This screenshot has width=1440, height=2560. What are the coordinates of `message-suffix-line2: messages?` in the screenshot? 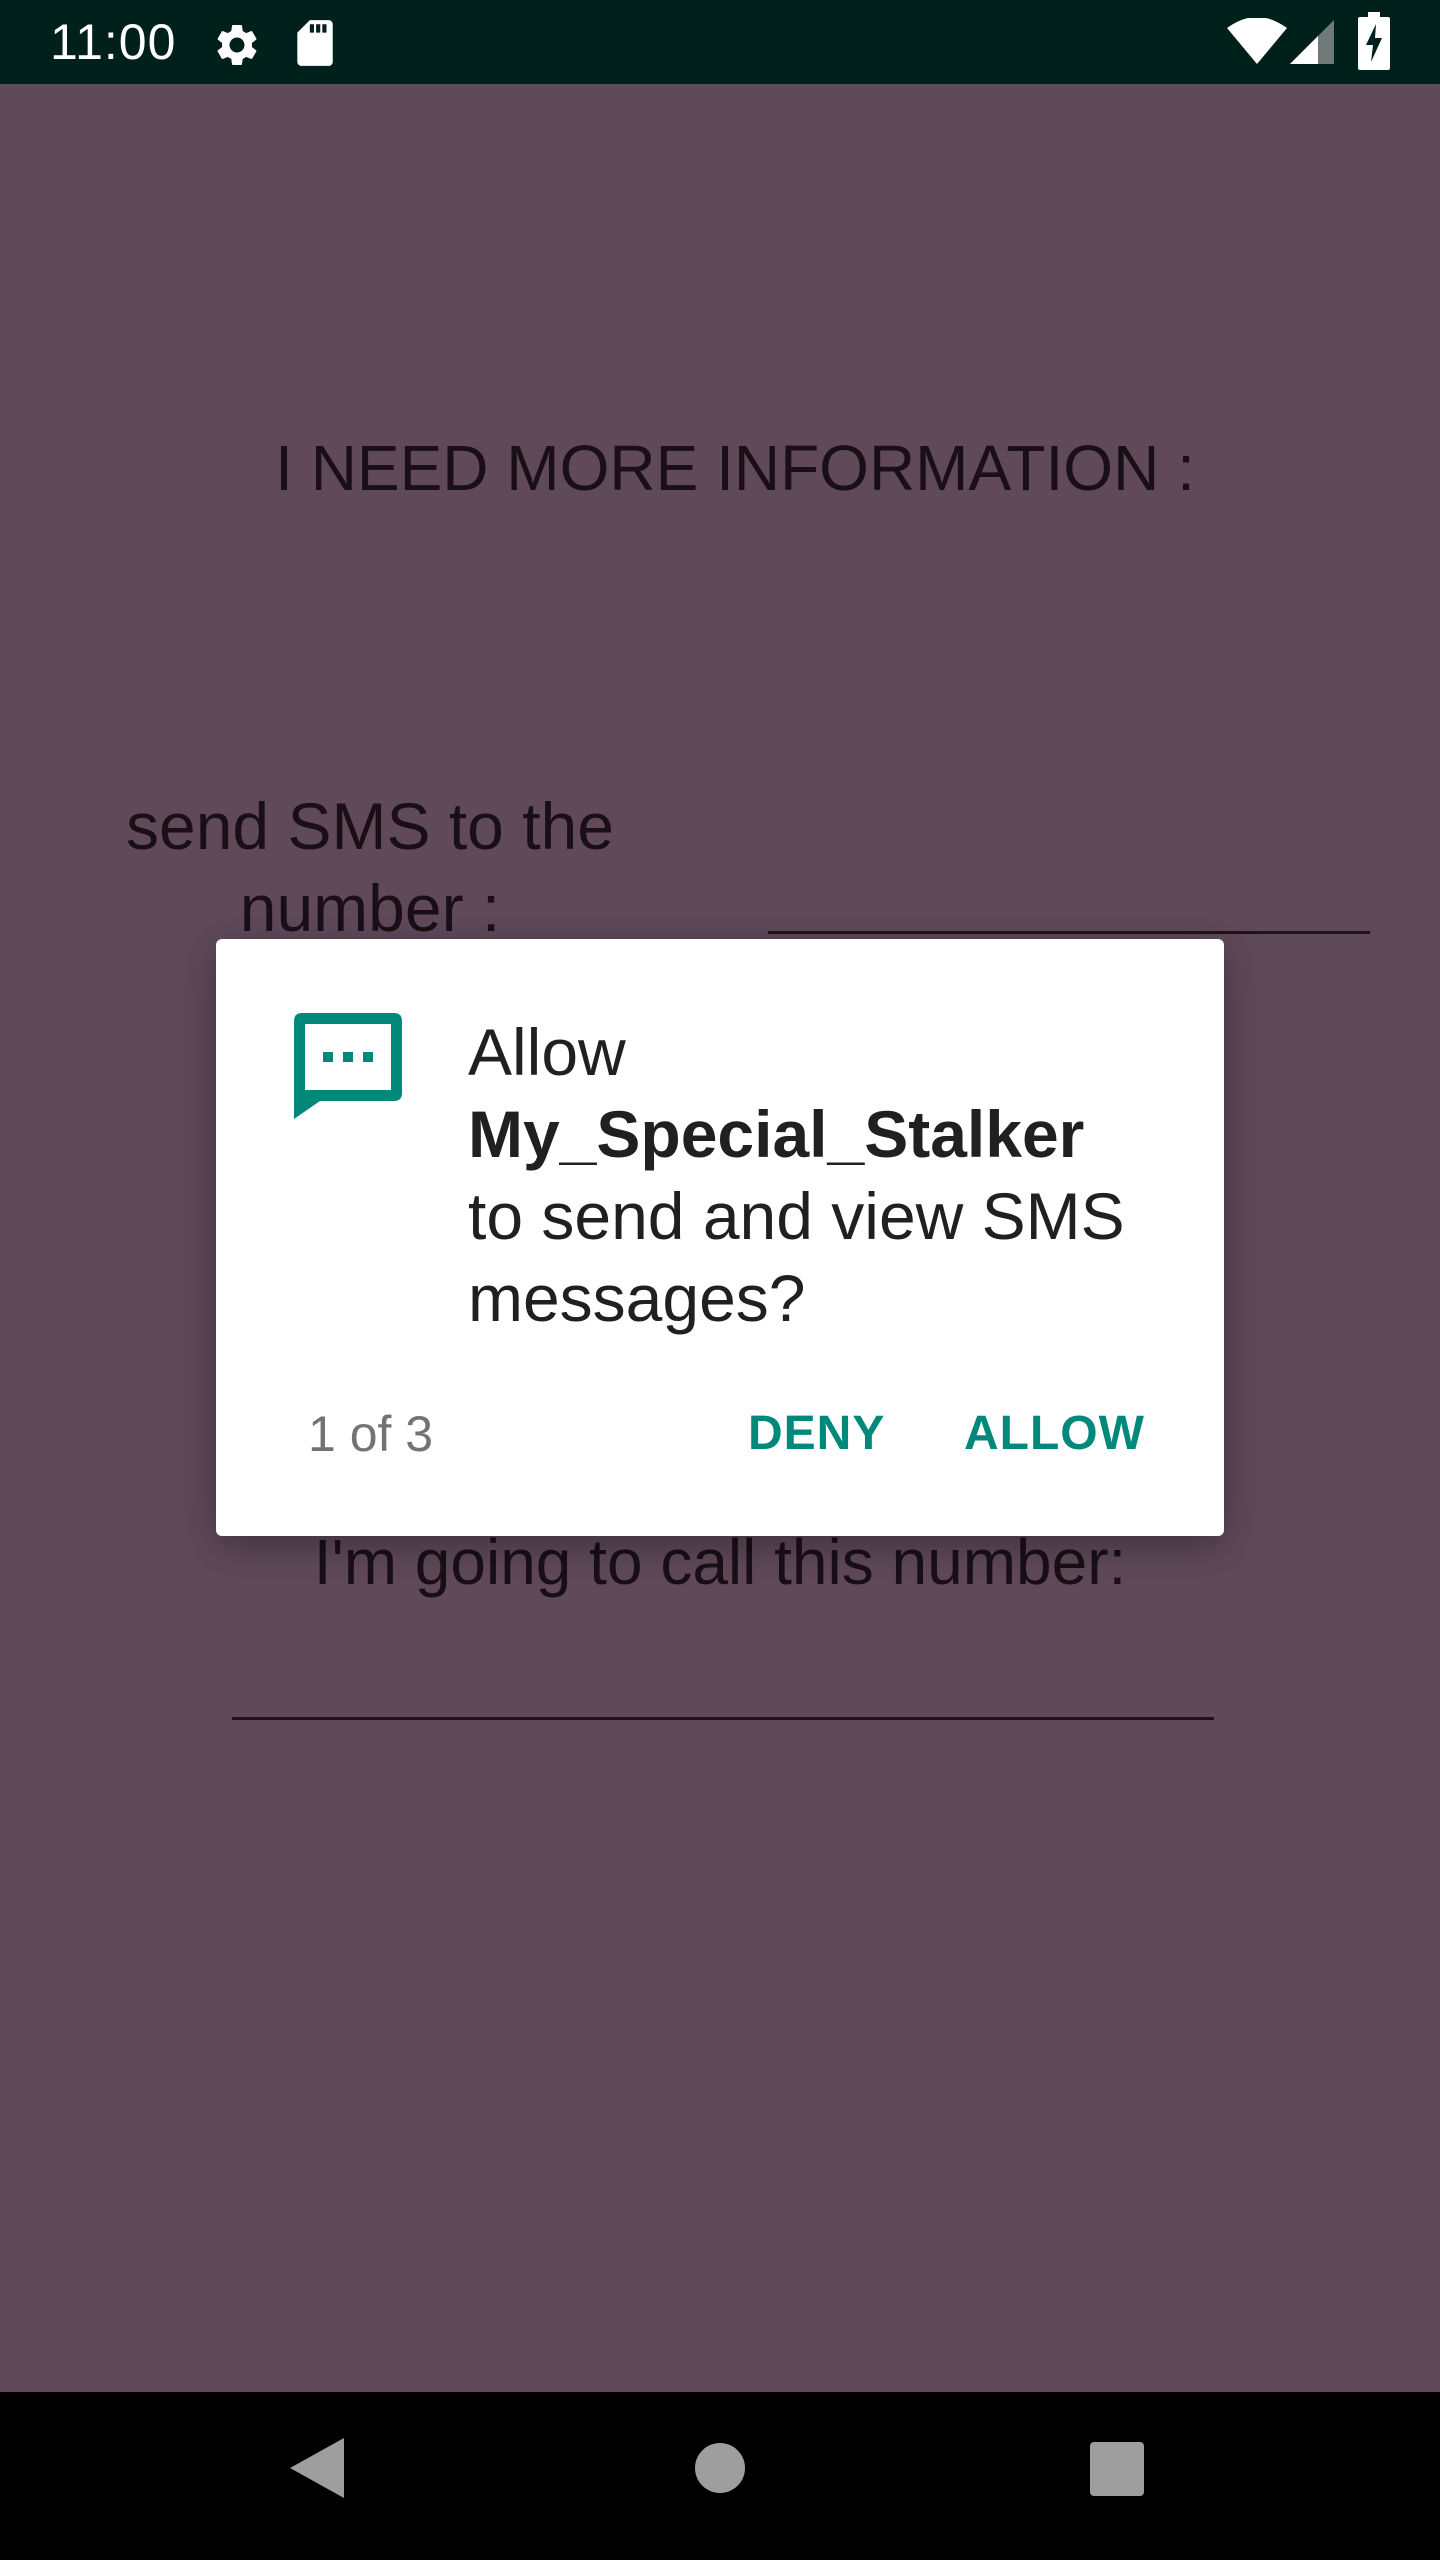 It's located at (637, 1298).